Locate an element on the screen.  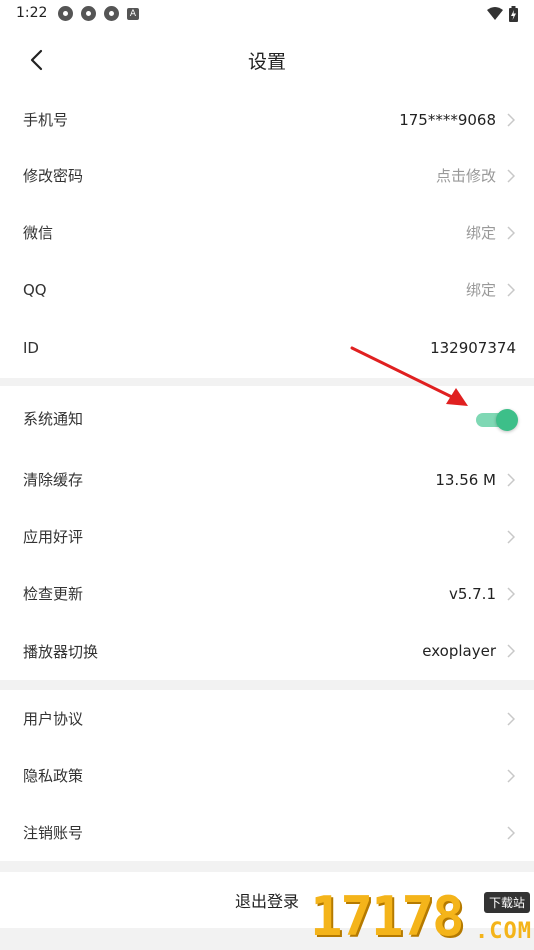
battery-icon is located at coordinates (513, 14).